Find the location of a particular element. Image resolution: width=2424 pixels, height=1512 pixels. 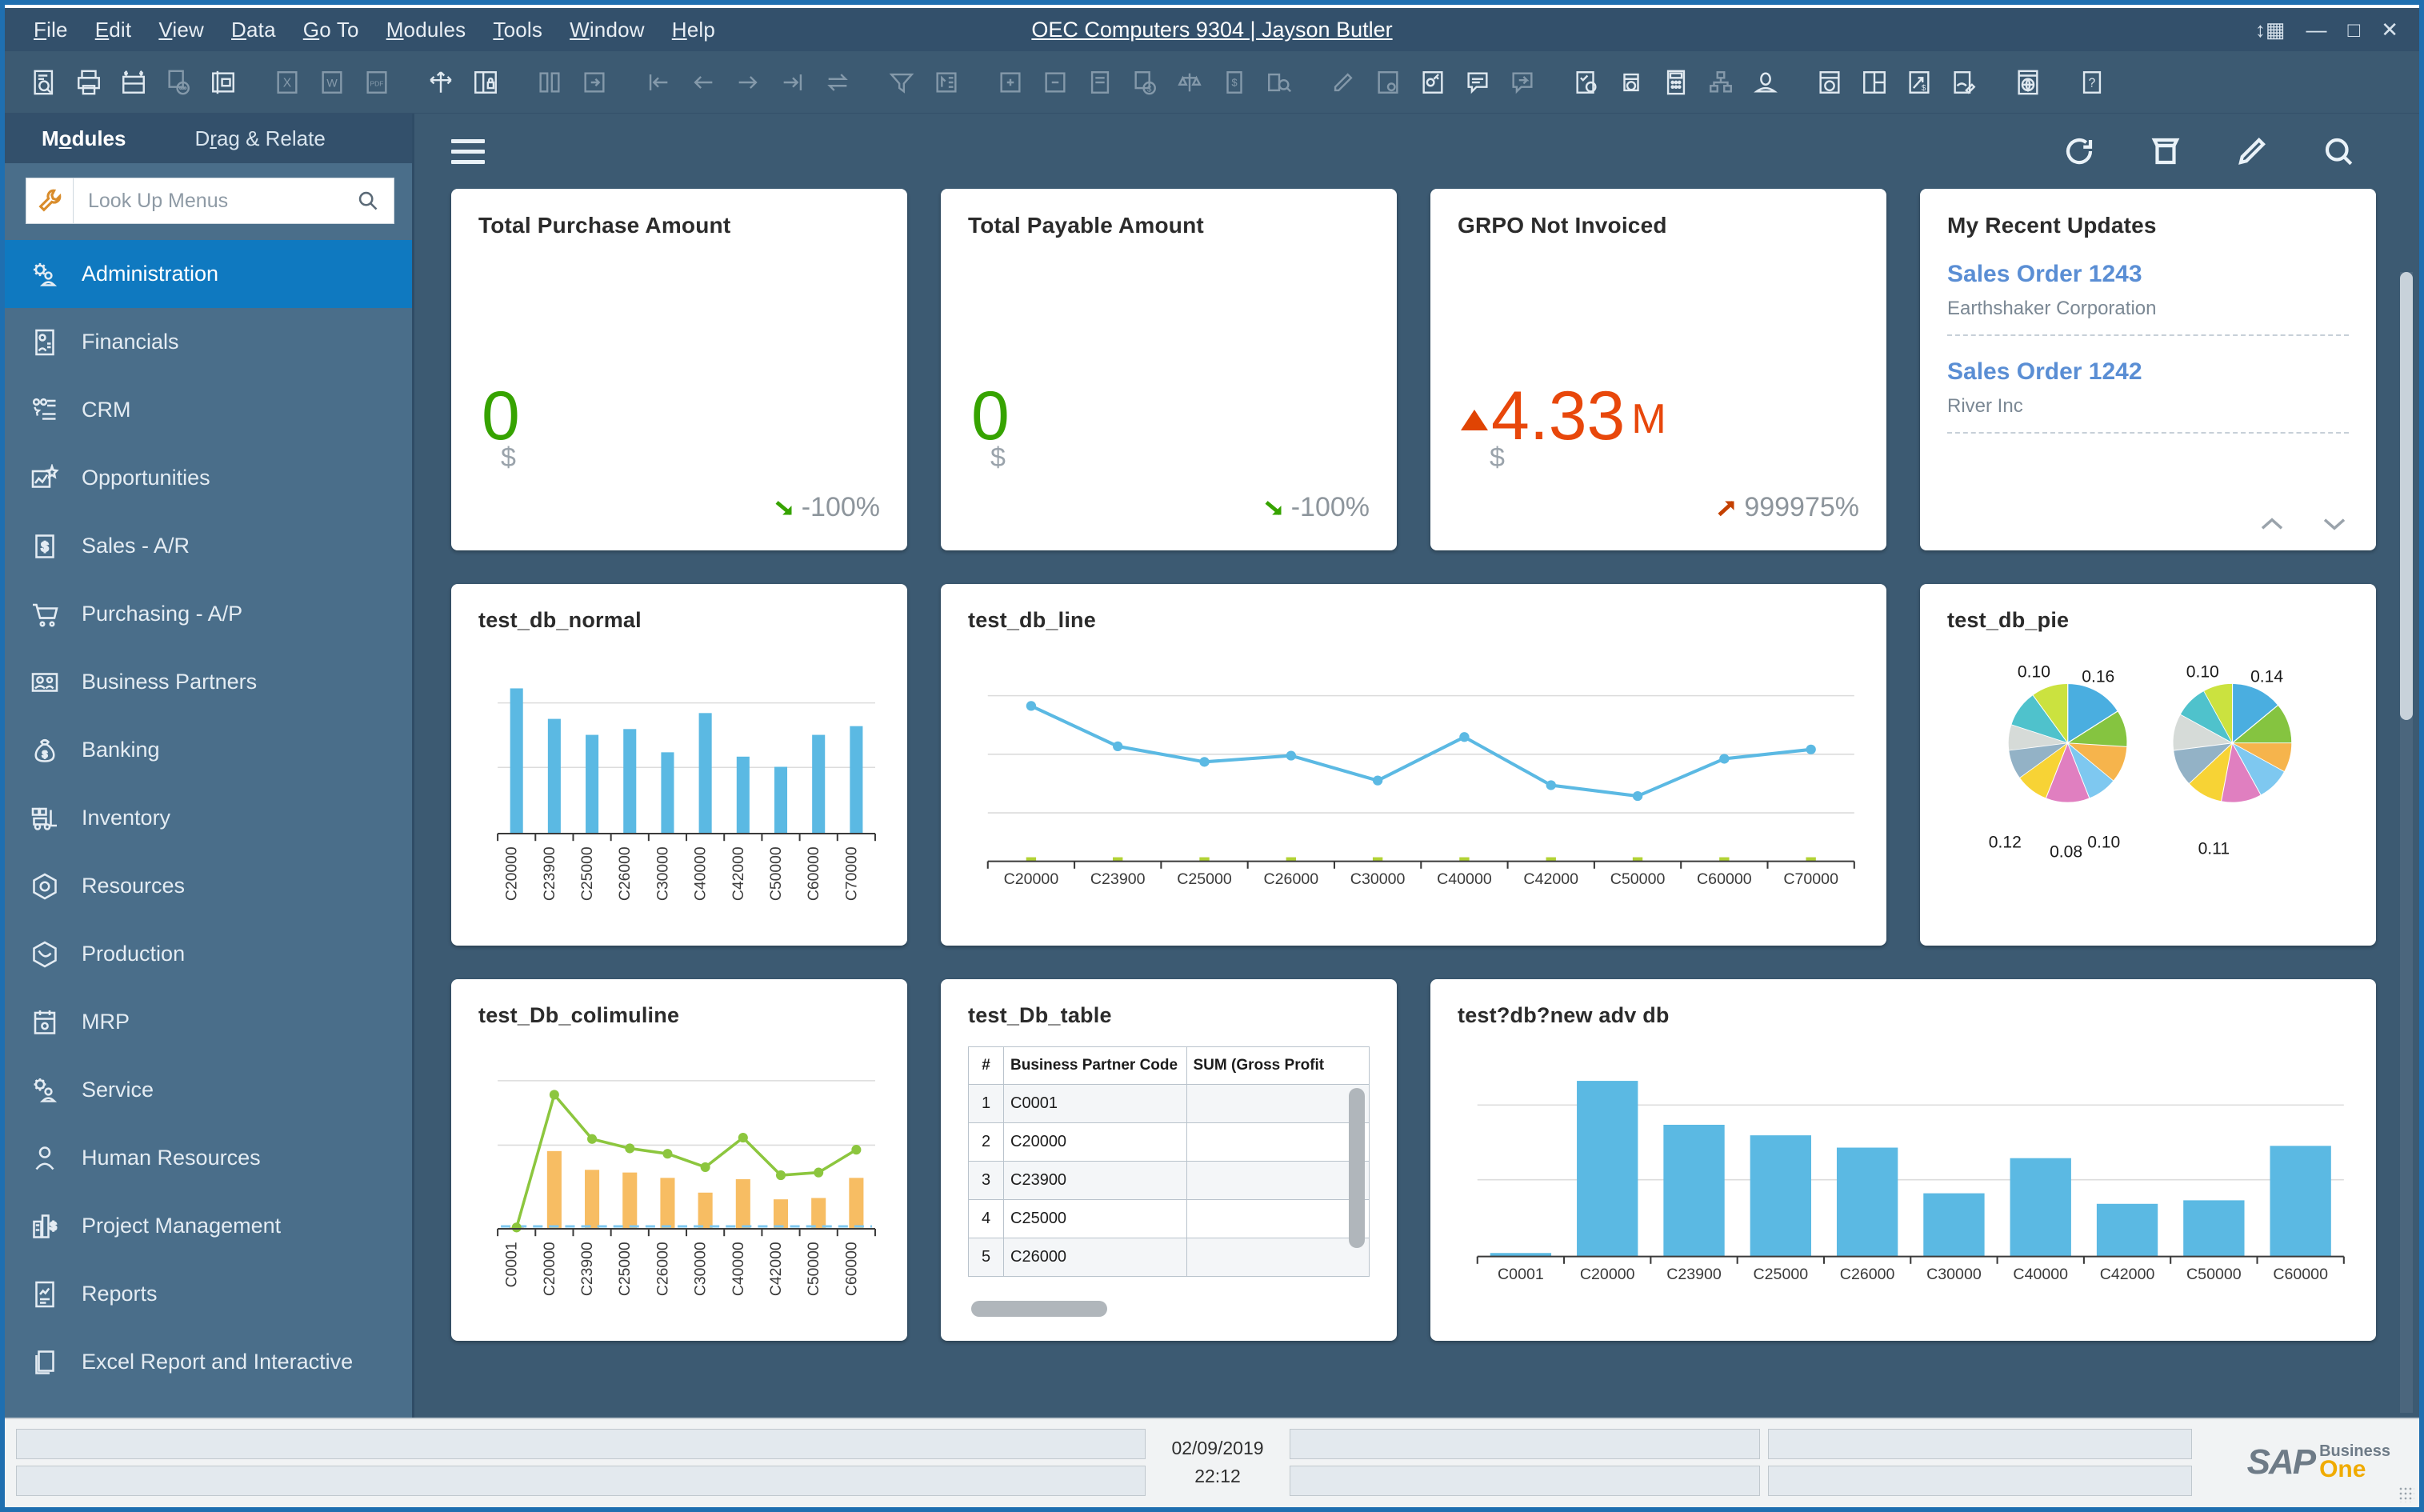

sidebar-item-production: Production is located at coordinates (208, 954).